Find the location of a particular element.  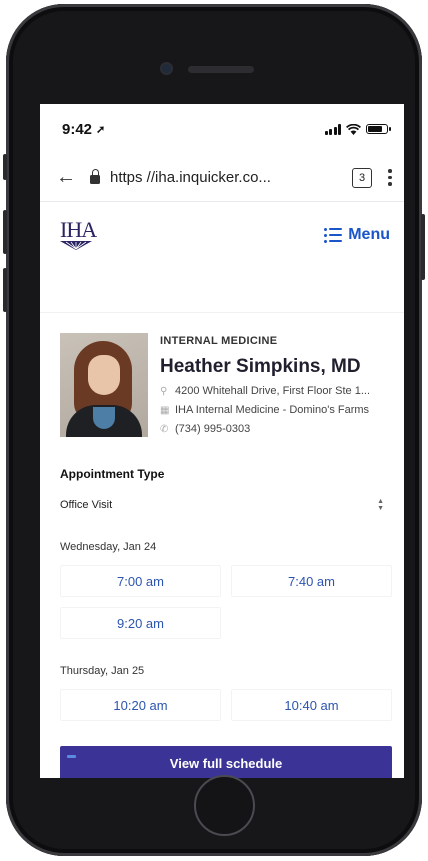

browser-url-bar: ← https //iha.inquicker.co... 3 is located at coordinates (222, 178).